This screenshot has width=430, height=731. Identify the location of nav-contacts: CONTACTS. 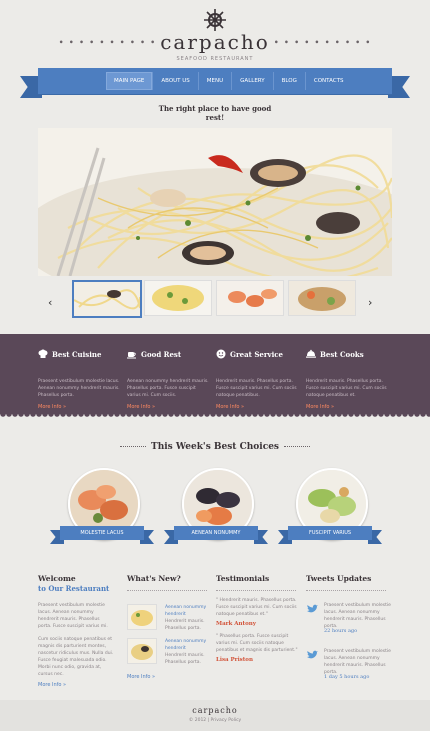
(328, 81).